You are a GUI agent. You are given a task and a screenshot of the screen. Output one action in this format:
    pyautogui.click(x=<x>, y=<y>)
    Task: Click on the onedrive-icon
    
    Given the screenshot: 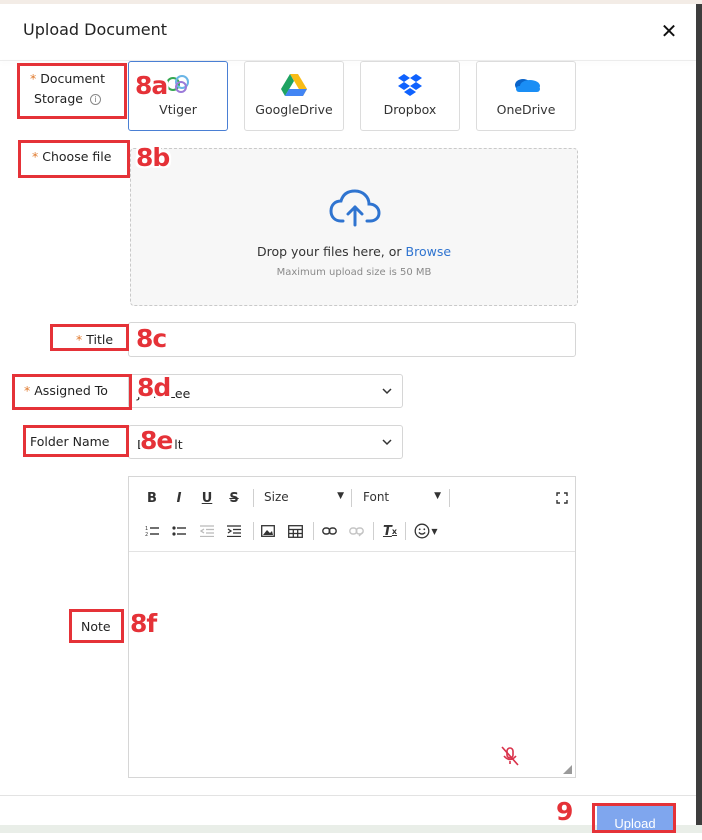 What is the action you would take?
    pyautogui.click(x=527, y=85)
    